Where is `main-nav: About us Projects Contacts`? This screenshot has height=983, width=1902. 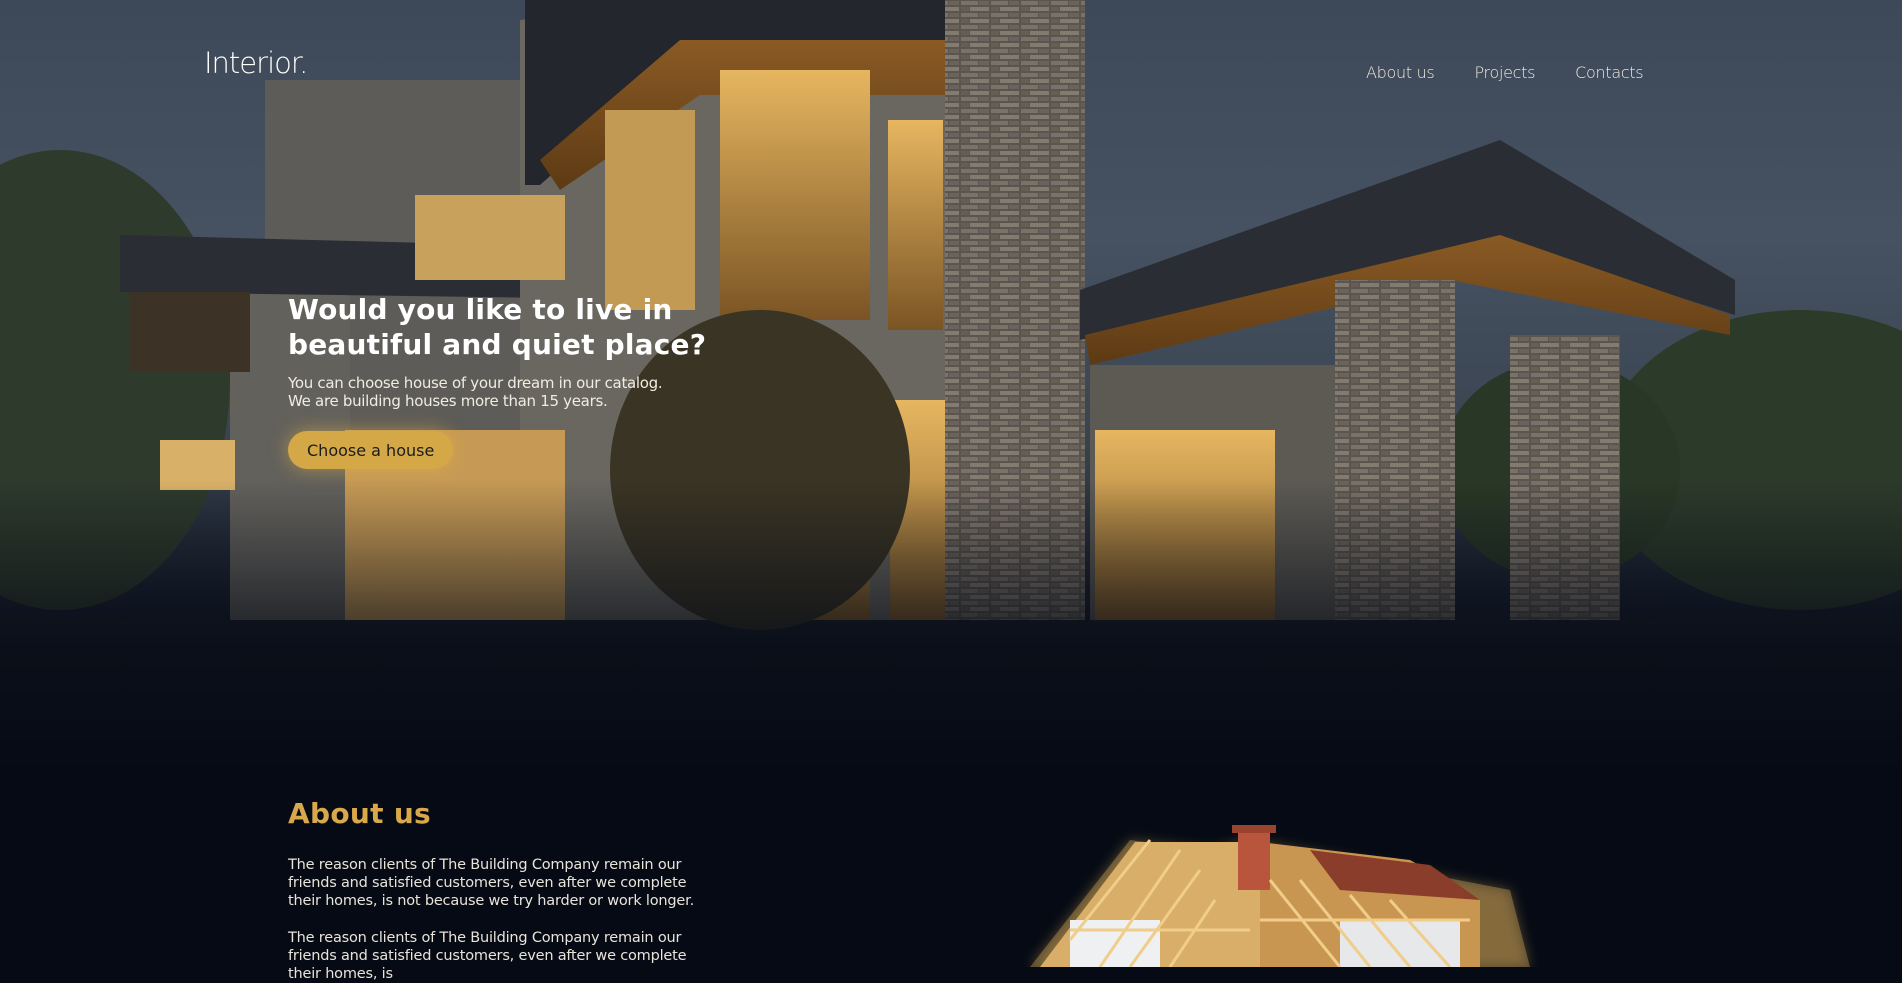 main-nav: About us Projects Contacts is located at coordinates (1505, 72).